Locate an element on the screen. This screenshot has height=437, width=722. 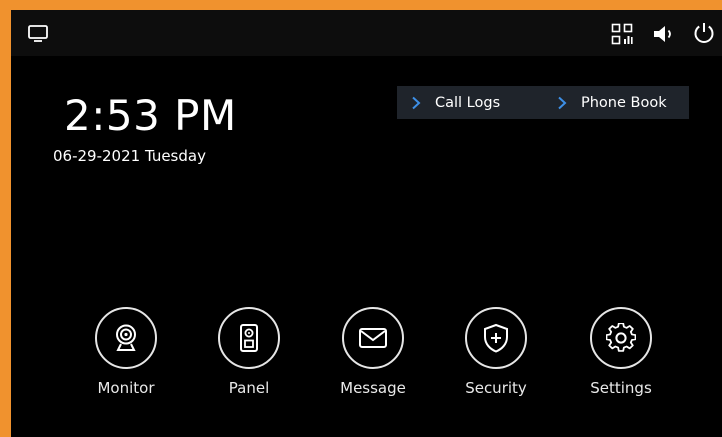
menu-message-button: Message is located at coordinates (373, 357).